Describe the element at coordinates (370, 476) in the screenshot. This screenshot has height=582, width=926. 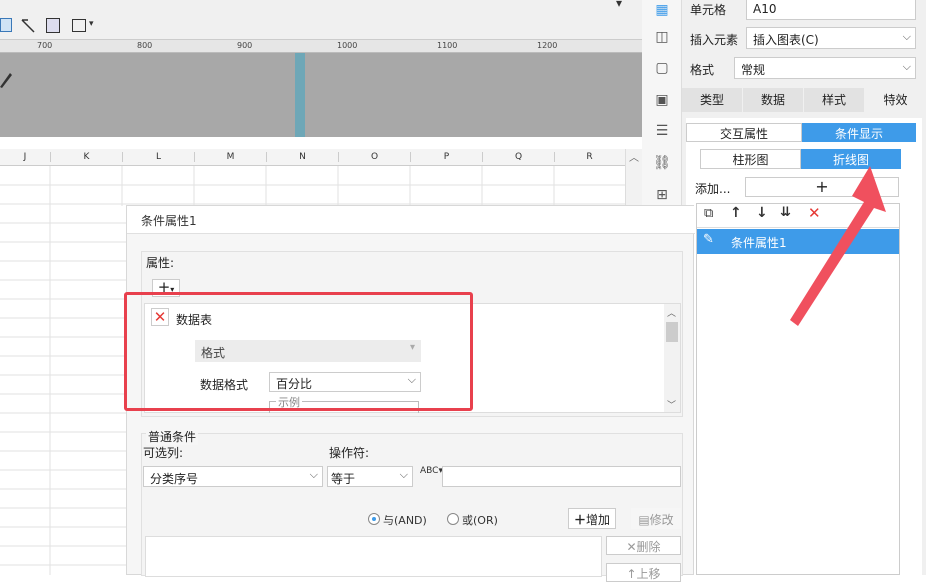
I see `operator-select: 等于 ⌵` at that location.